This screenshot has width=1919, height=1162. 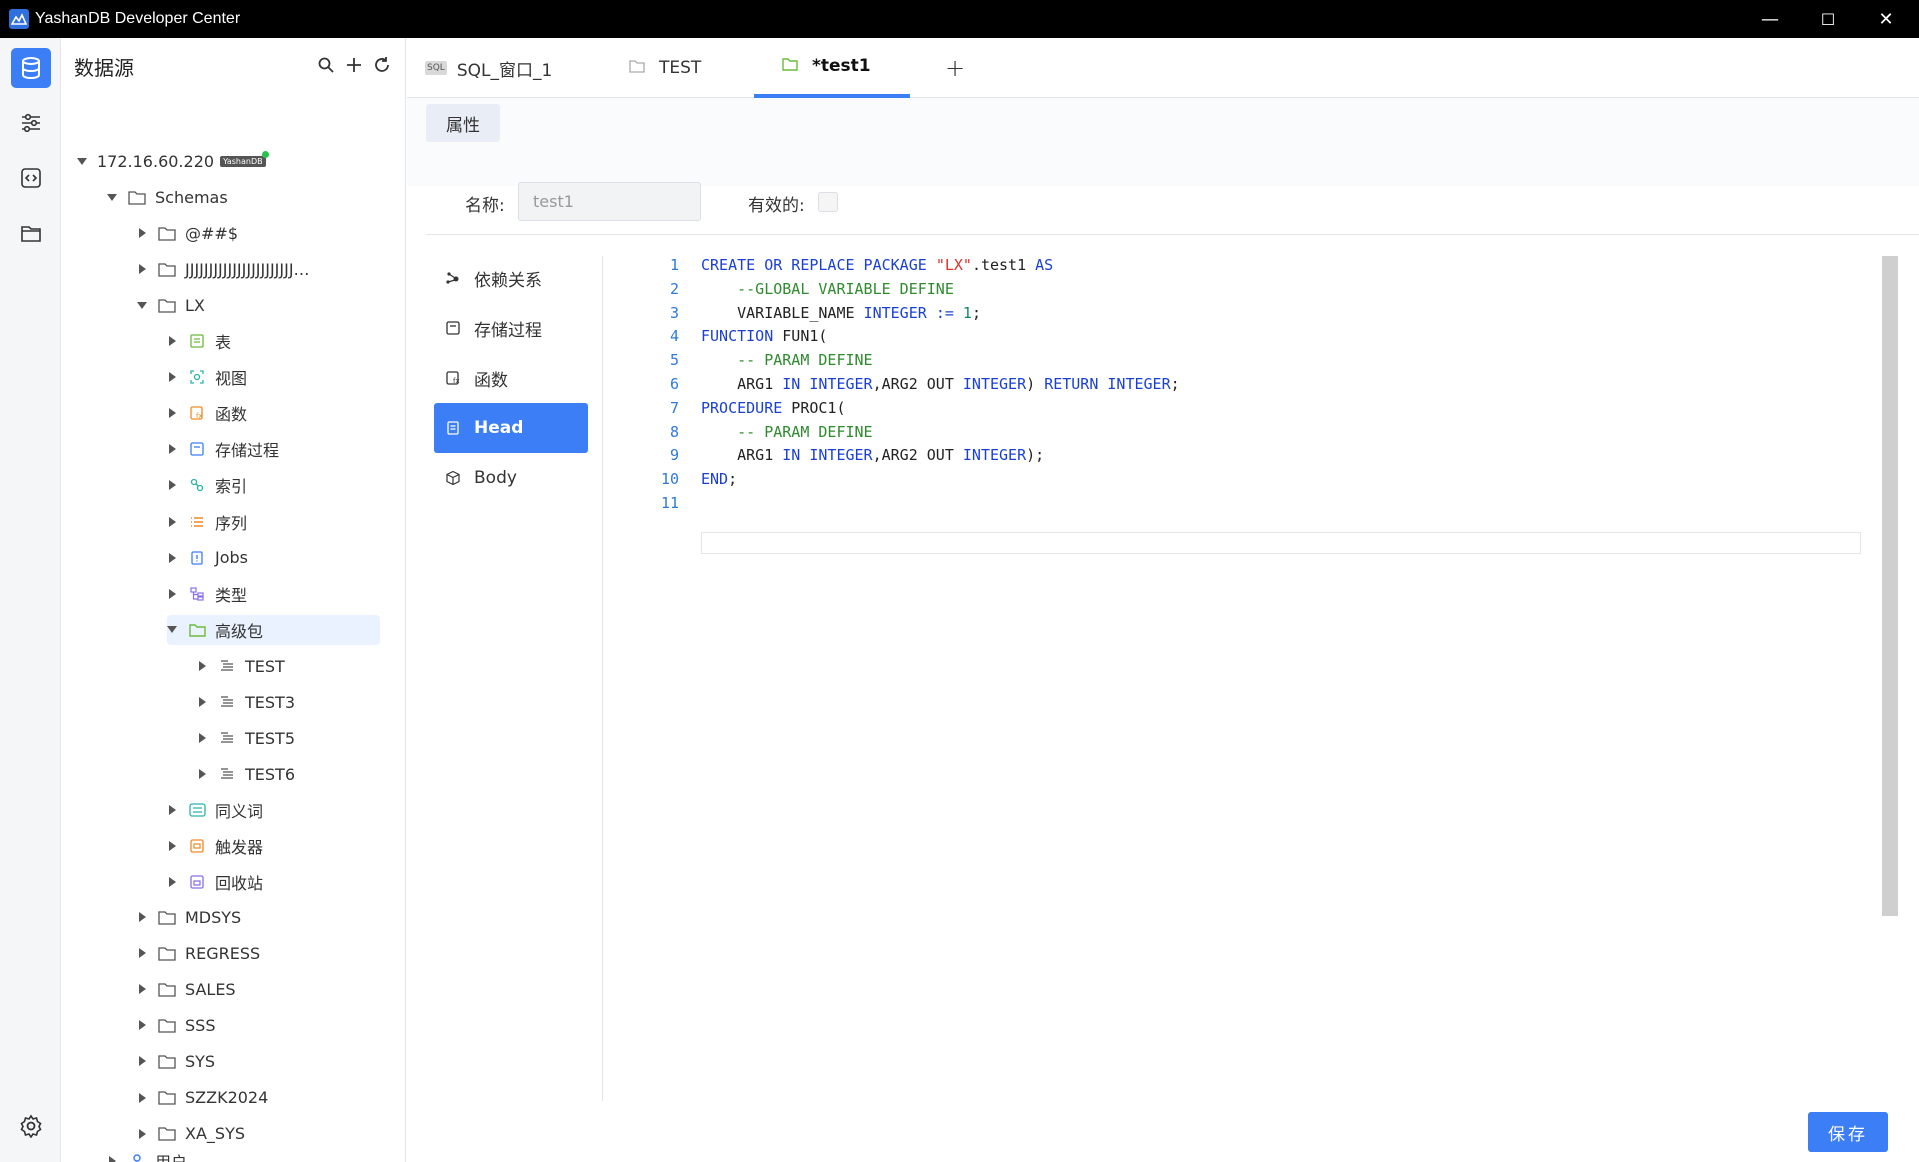 What do you see at coordinates (511, 328) in the screenshot?
I see `section-procedures: 存储过程` at bounding box center [511, 328].